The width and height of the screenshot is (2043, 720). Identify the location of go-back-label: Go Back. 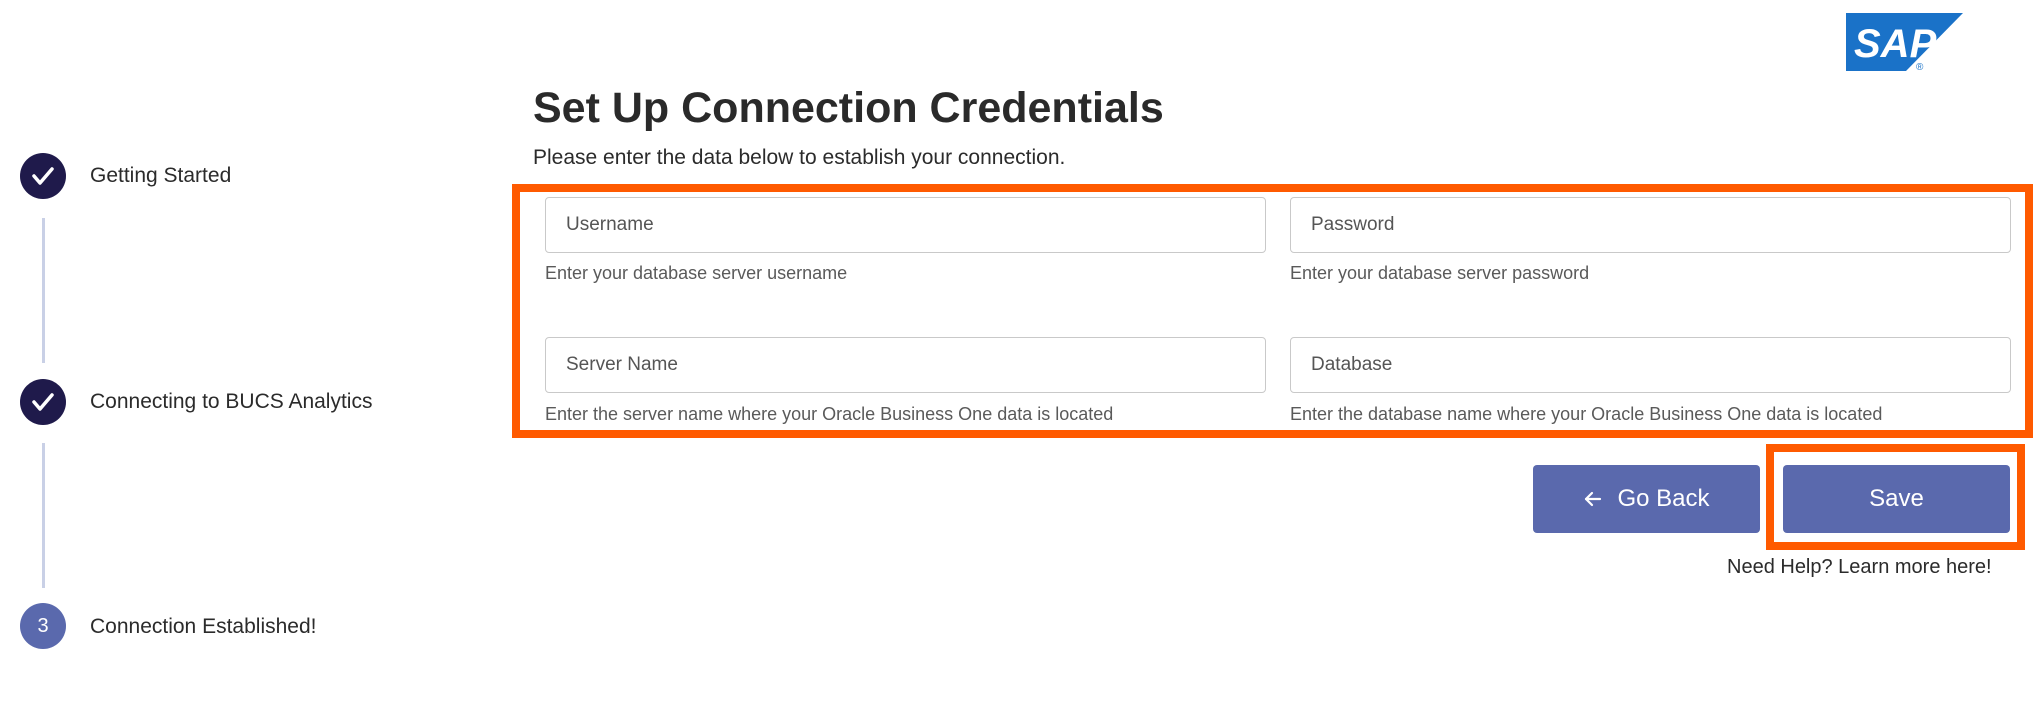
(1663, 498).